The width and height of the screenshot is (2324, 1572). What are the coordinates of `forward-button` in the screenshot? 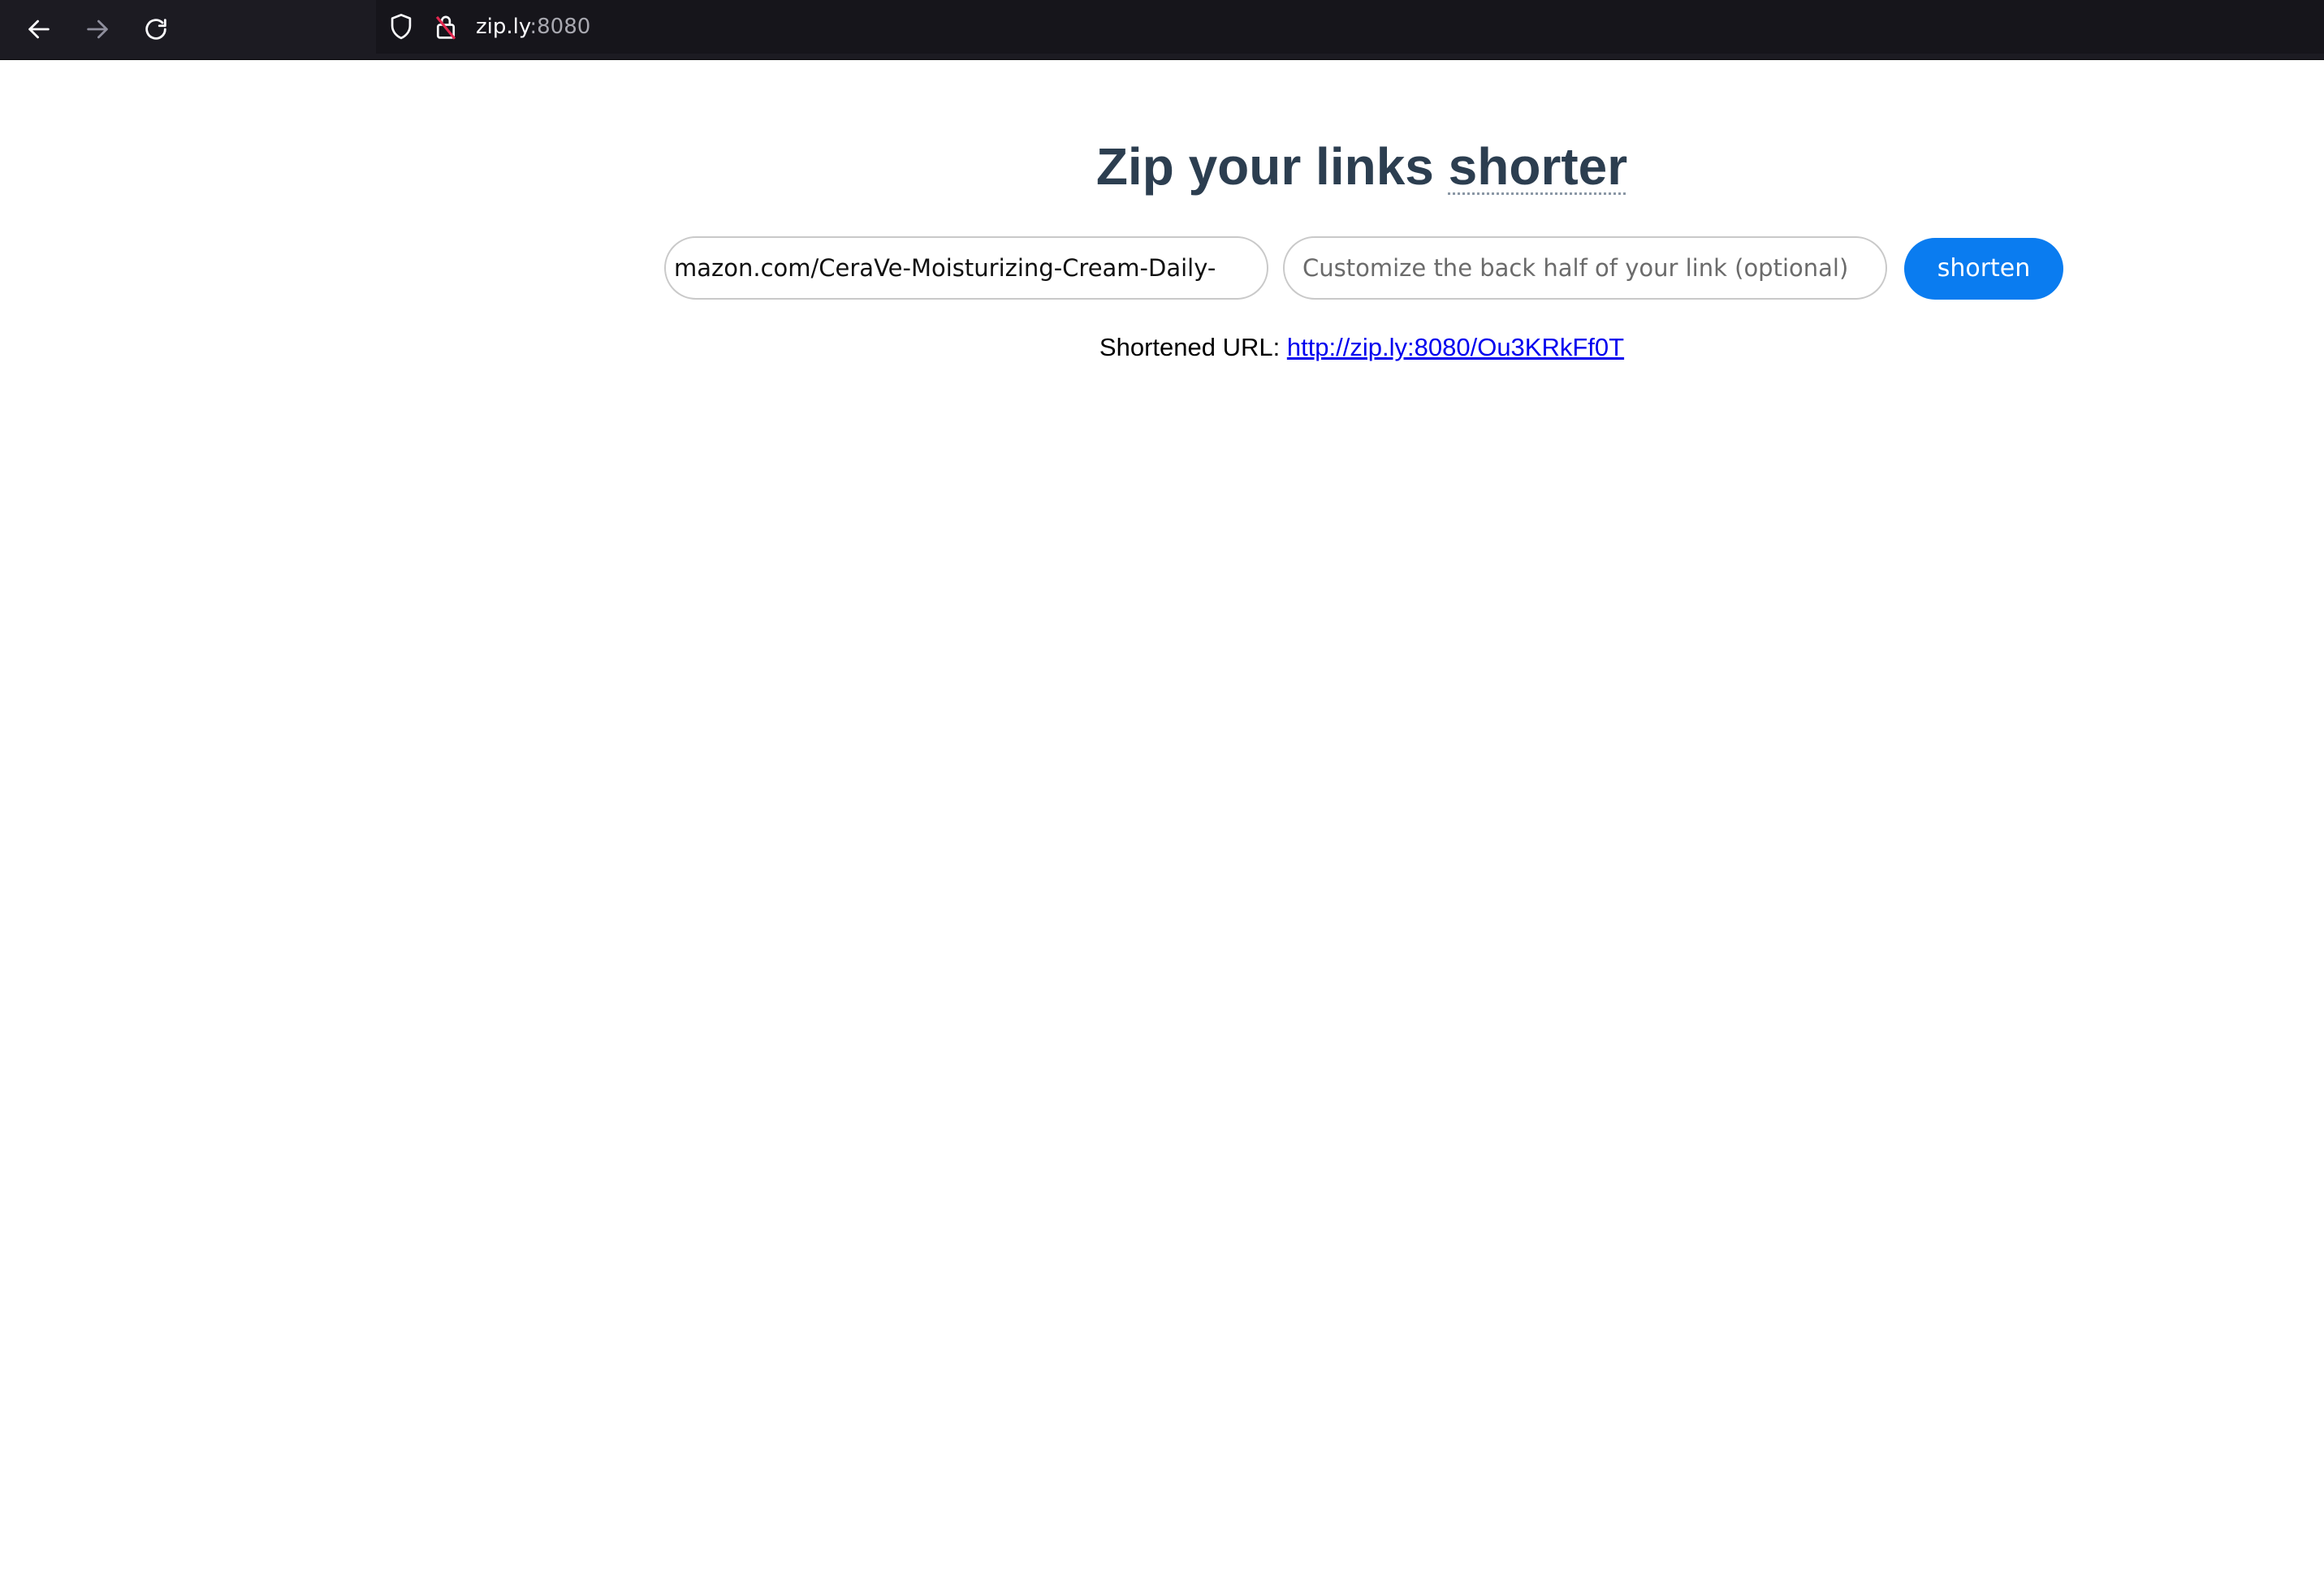 It's located at (97, 29).